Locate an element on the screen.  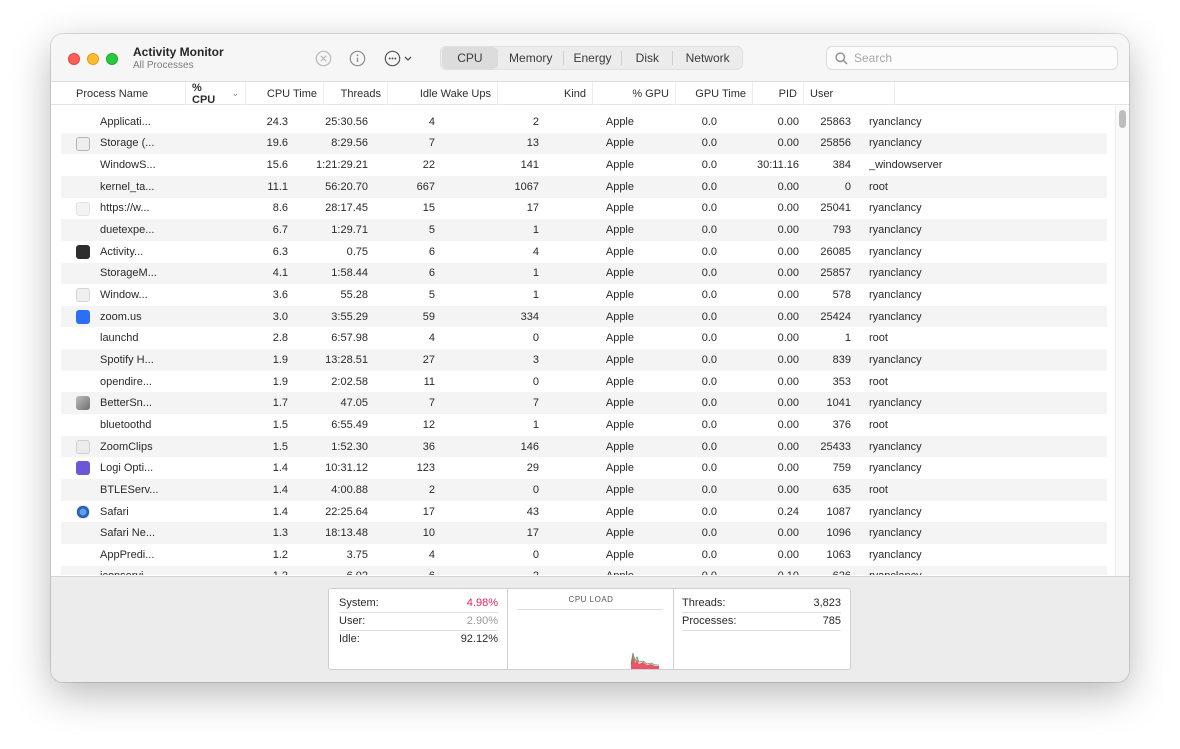
table-row: launchd 2.8 6:57.98 4 0 Apple 0.0 0.00 1 root is located at coordinates (584, 339).